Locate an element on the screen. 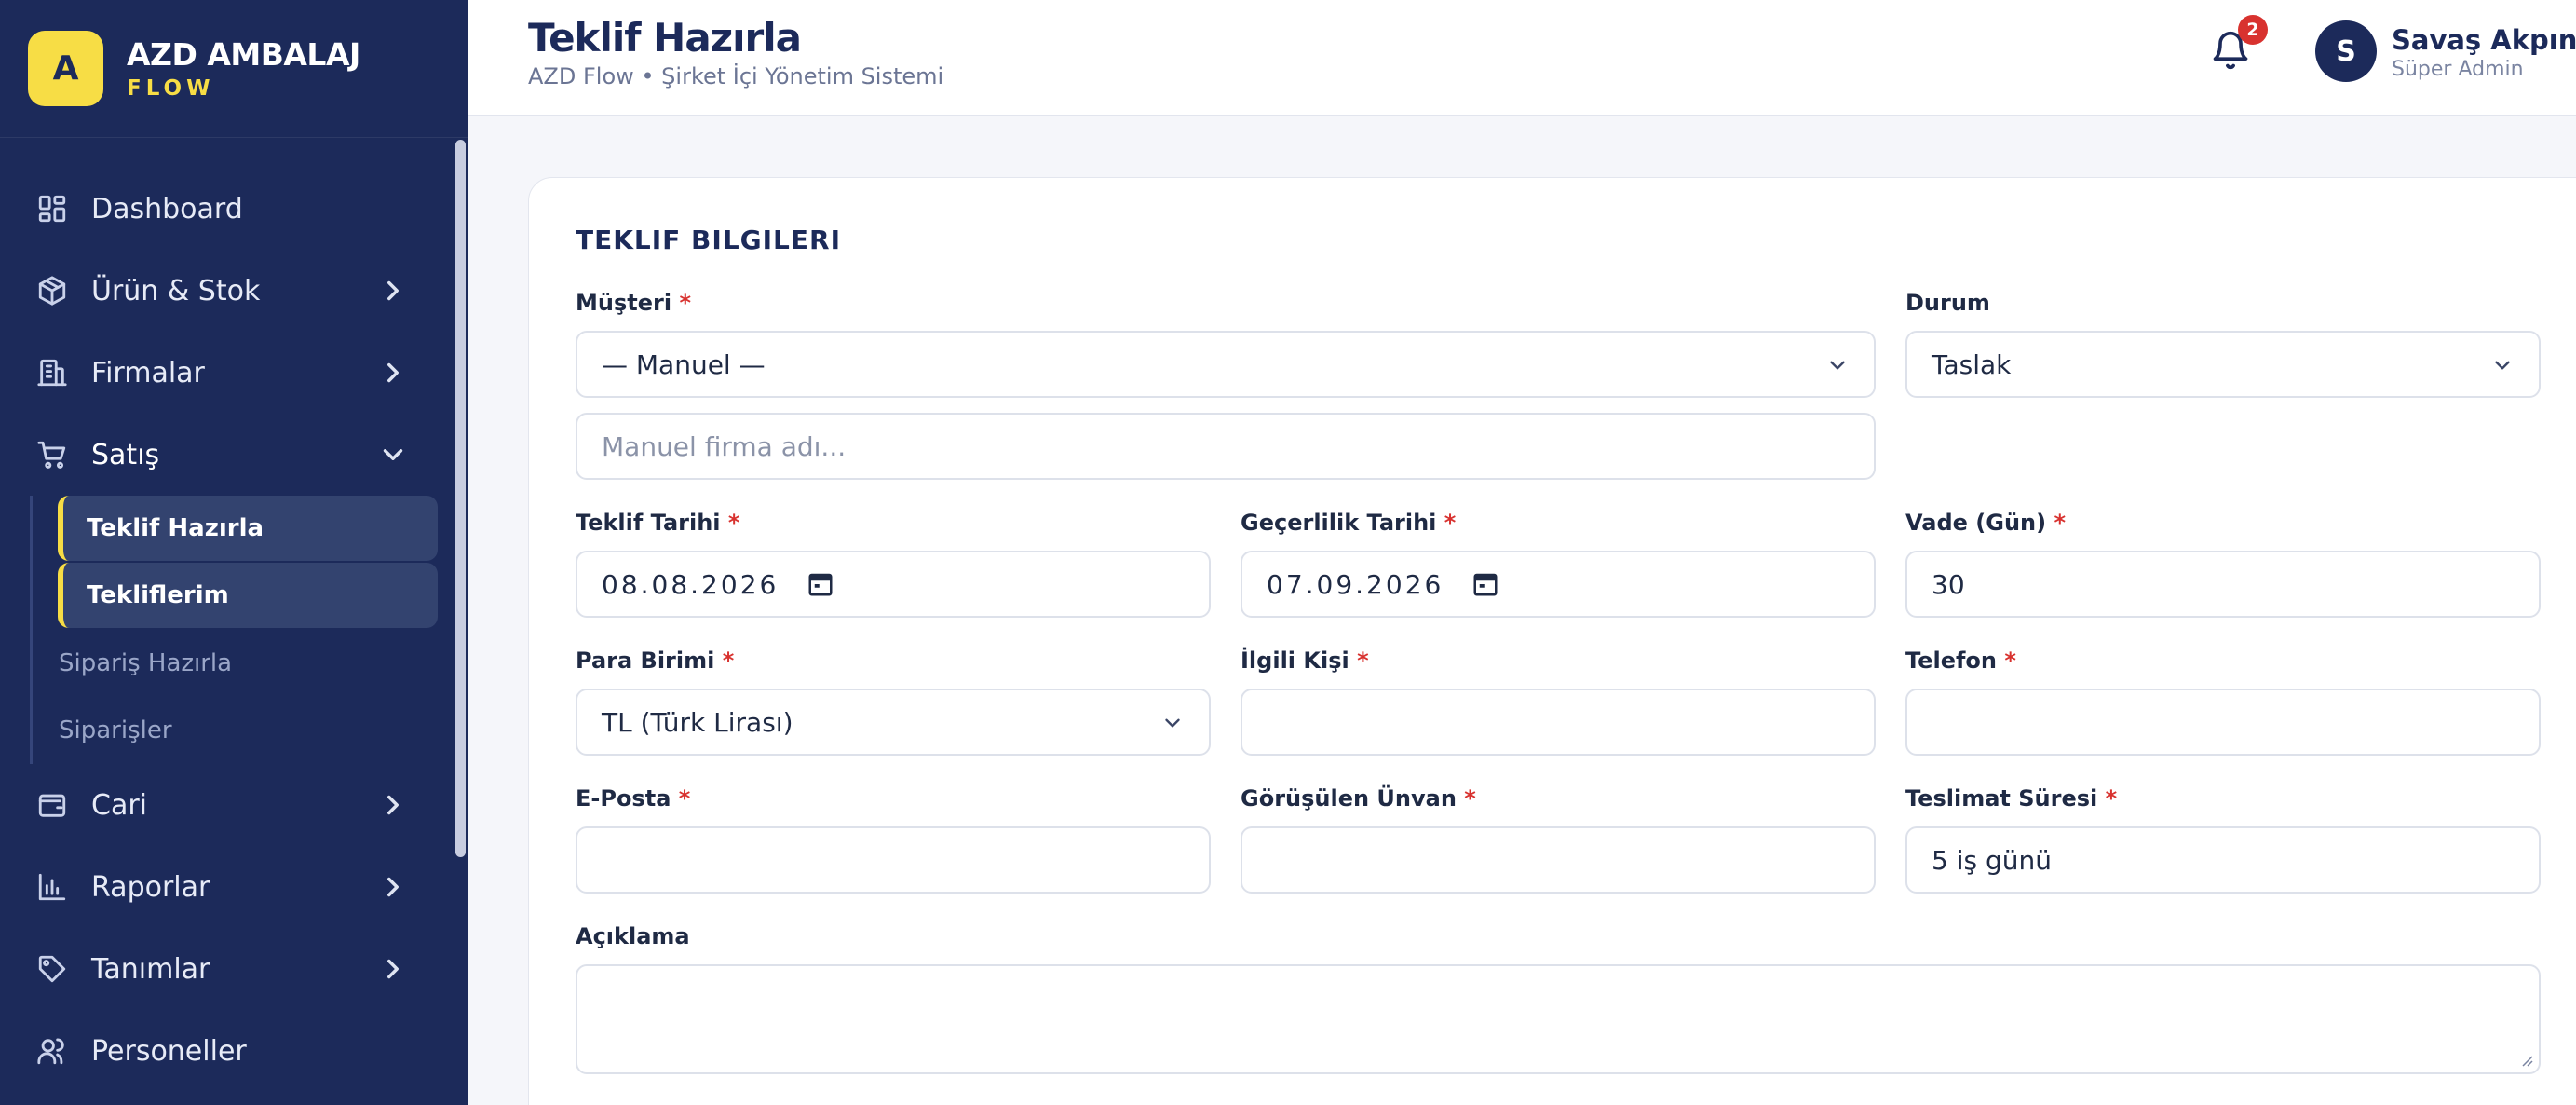  aciklama-label: Açıklama is located at coordinates (633, 936).